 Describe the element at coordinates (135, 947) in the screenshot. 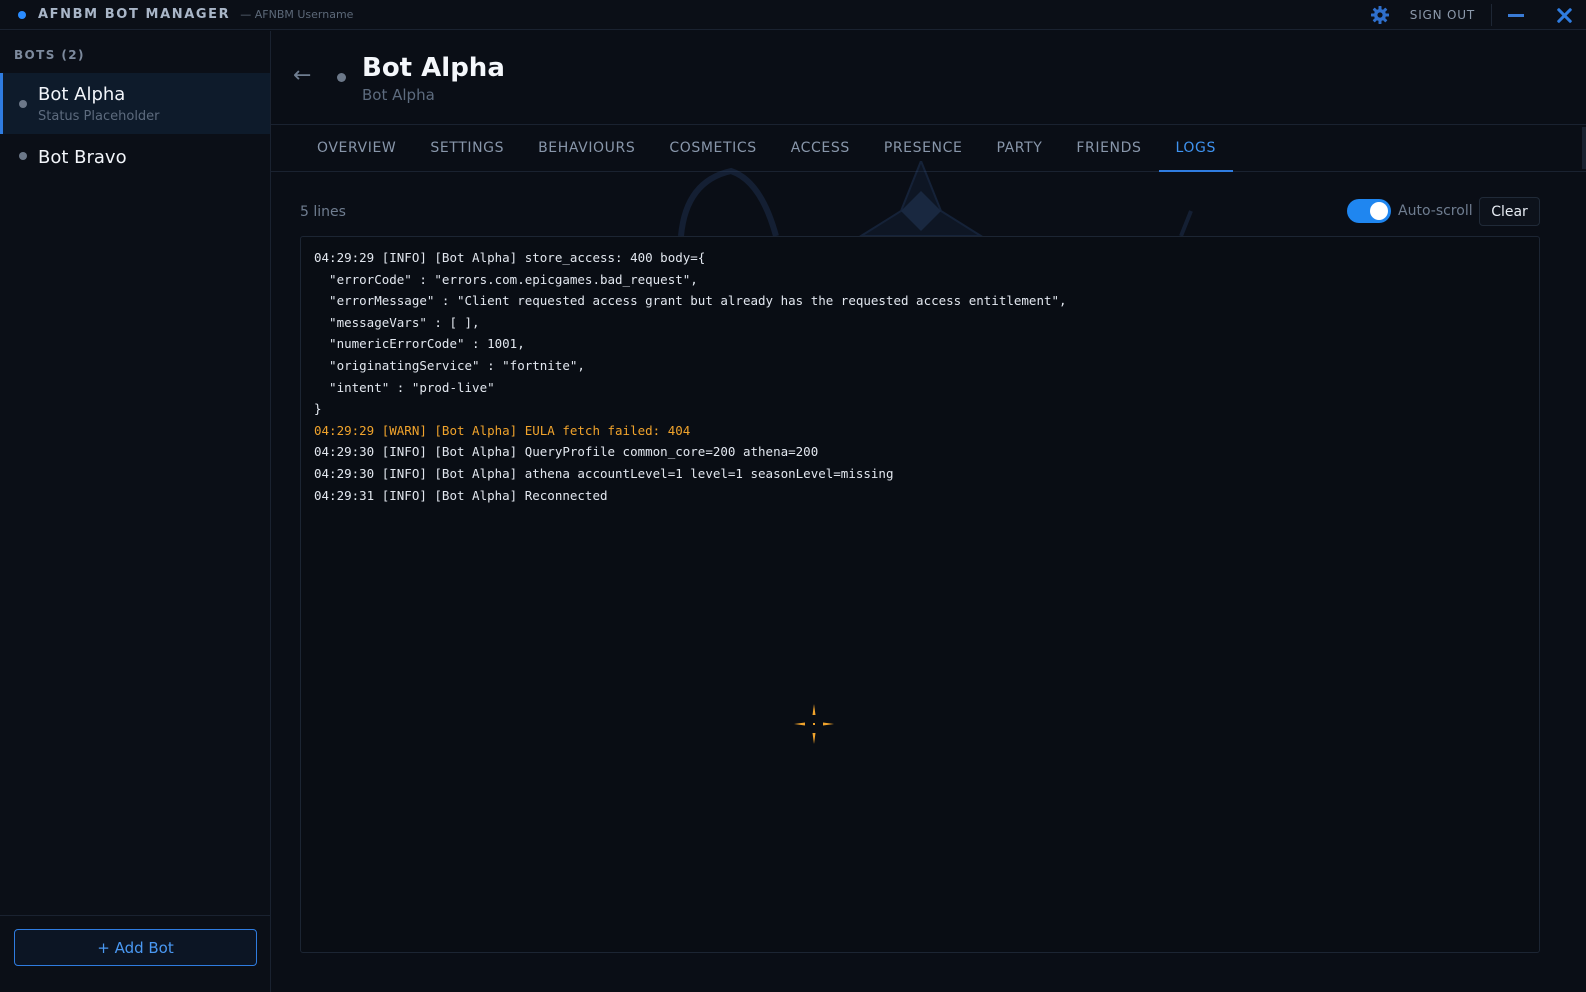

I see `add-bot-button: + Add Bot` at that location.